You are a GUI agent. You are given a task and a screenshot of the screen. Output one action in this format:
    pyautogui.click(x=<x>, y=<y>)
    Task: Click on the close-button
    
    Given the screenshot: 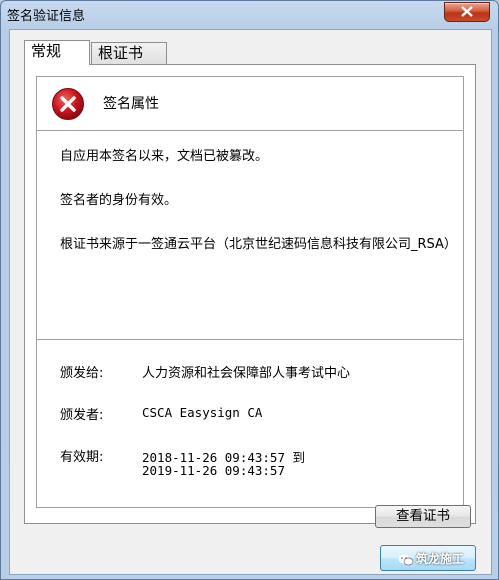 What is the action you would take?
    pyautogui.click(x=467, y=12)
    